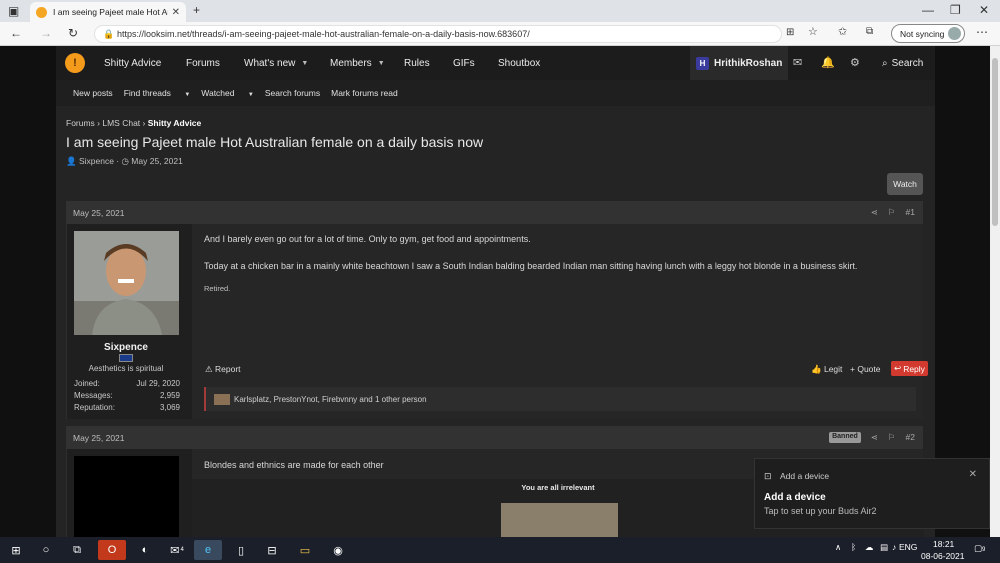 This screenshot has height=563, width=1000. I want to click on file-explorer-icon: ▭, so click(305, 550).